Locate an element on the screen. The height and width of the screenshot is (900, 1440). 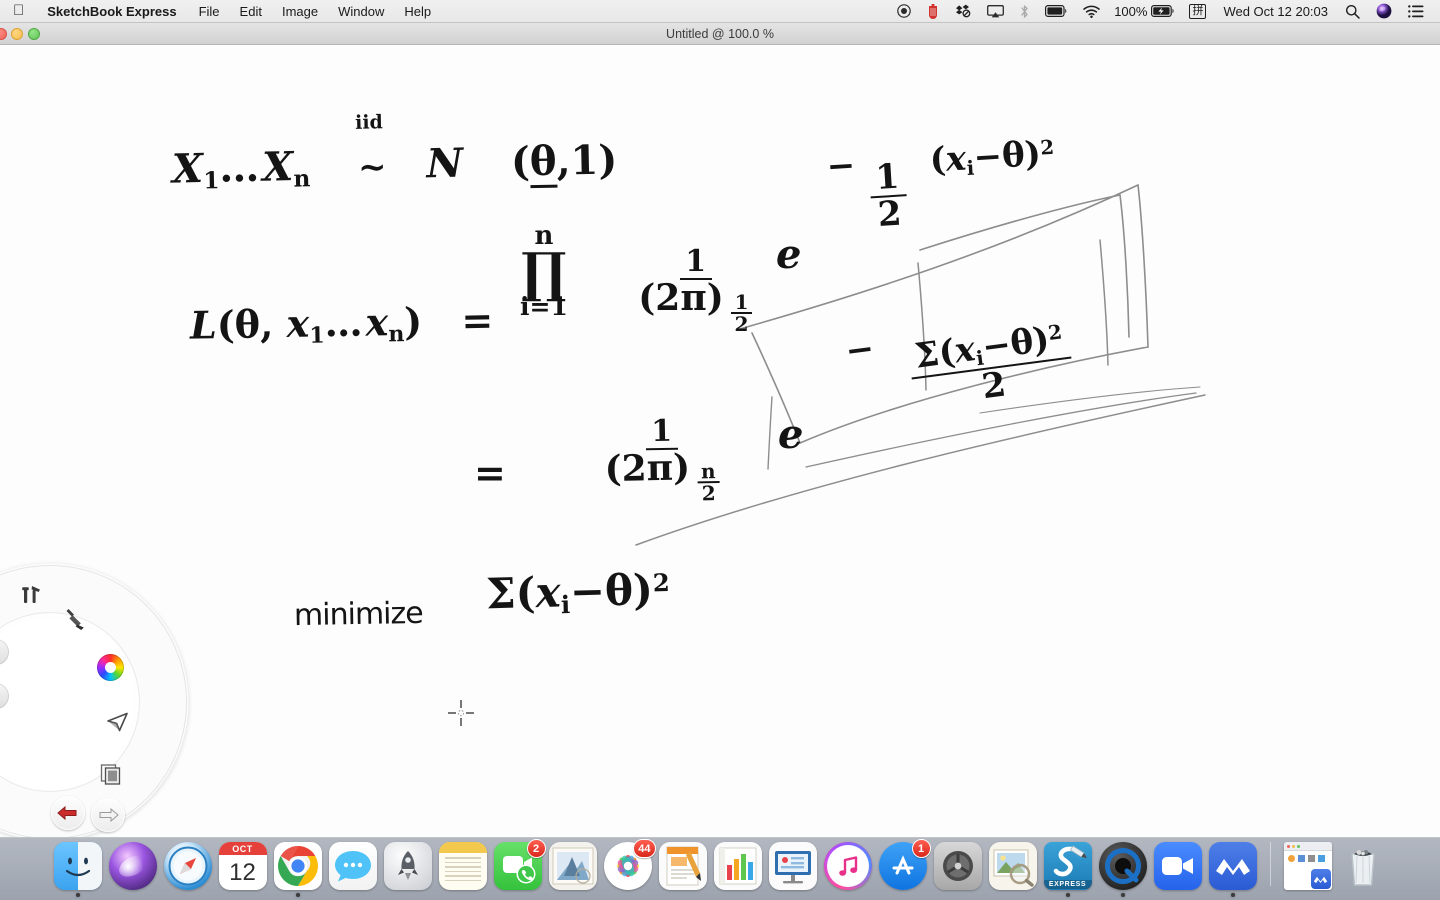
dock-item-sketchbook-express: EXPRESS is located at coordinates (1067, 869).